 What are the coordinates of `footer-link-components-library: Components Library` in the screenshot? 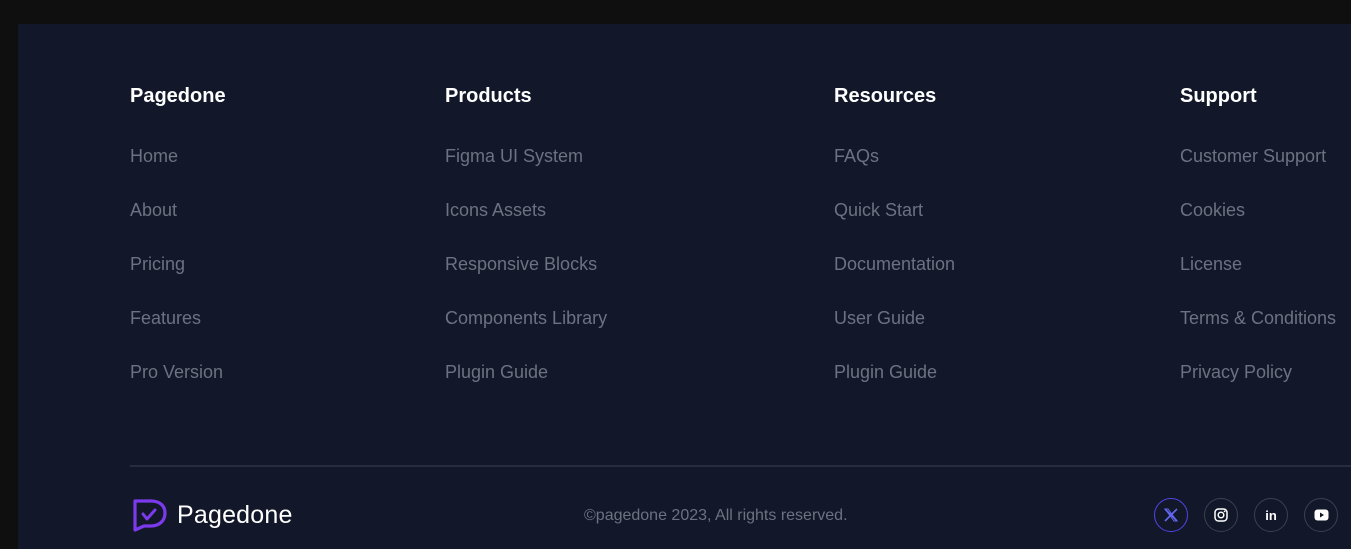 It's located at (526, 318).